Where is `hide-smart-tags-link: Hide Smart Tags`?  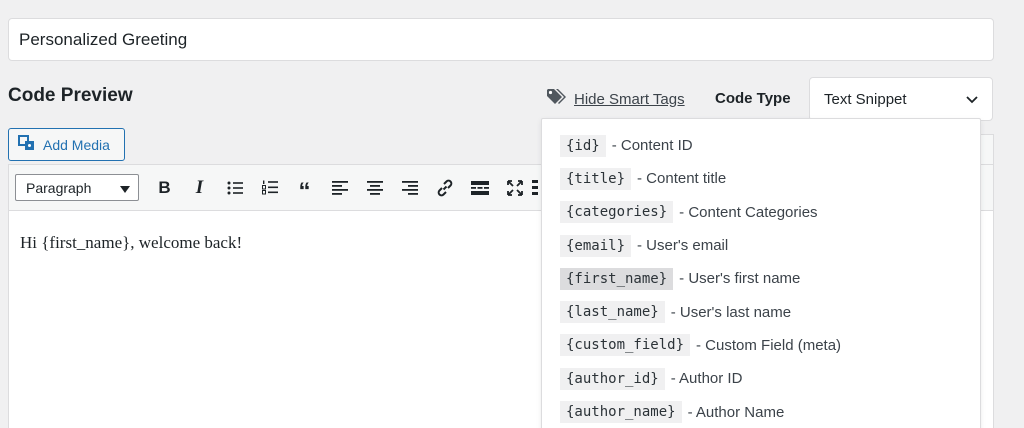 hide-smart-tags-link: Hide Smart Tags is located at coordinates (615, 99).